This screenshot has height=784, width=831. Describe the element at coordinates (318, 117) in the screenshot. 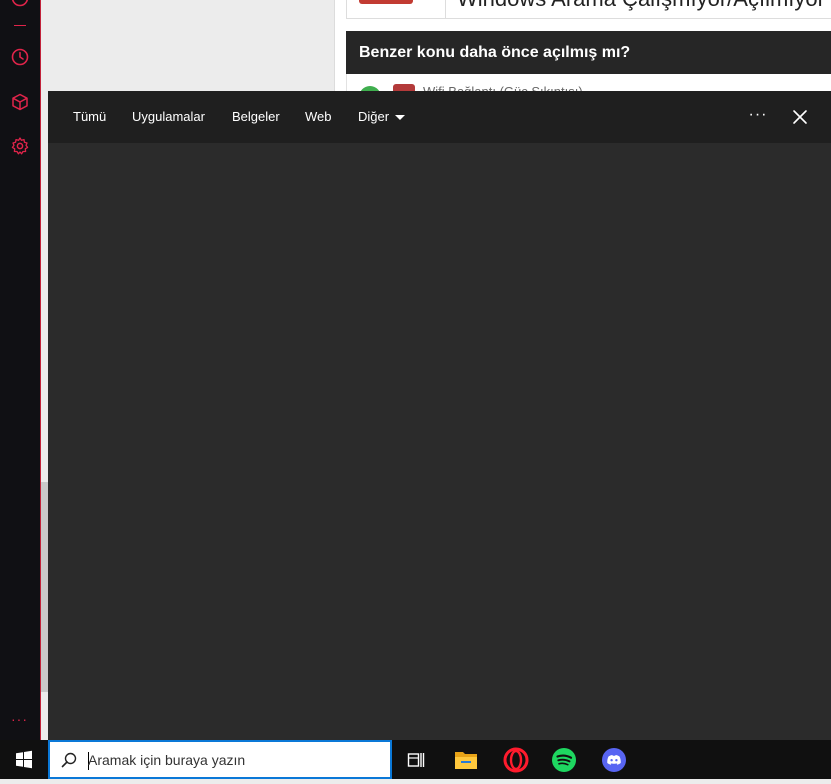

I see `tab-web: Web` at that location.